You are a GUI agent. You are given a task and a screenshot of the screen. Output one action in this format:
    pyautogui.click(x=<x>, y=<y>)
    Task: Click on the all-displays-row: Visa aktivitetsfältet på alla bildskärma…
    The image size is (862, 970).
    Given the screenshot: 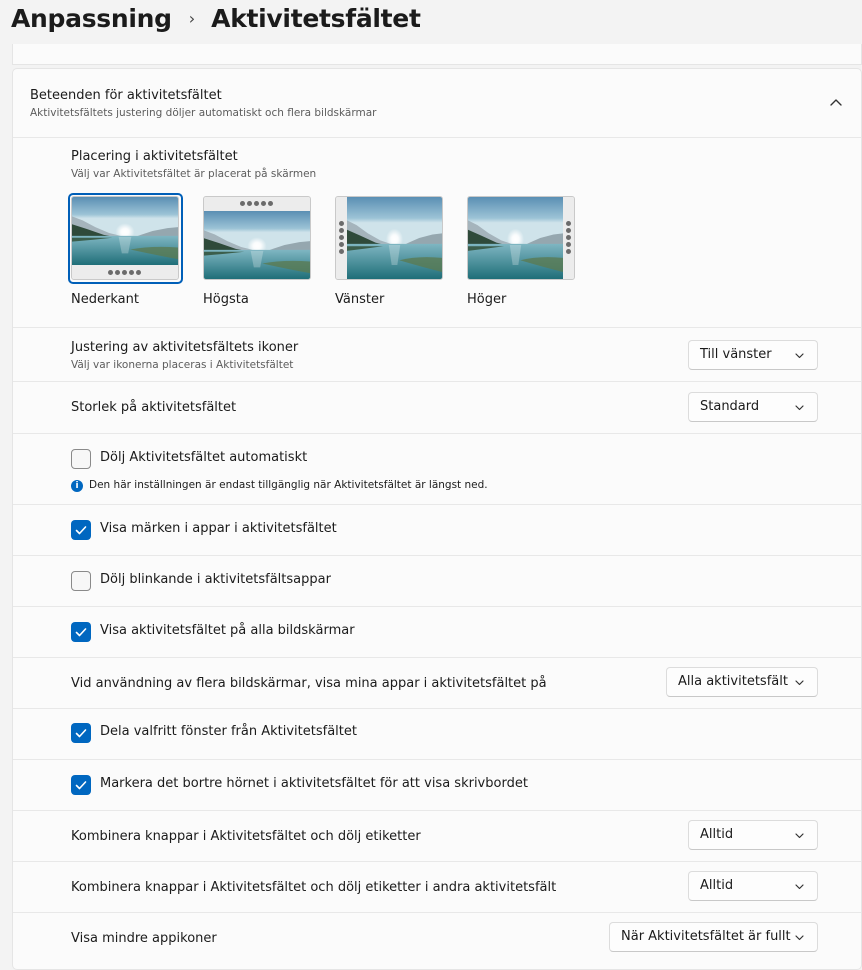 What is the action you would take?
    pyautogui.click(x=437, y=632)
    